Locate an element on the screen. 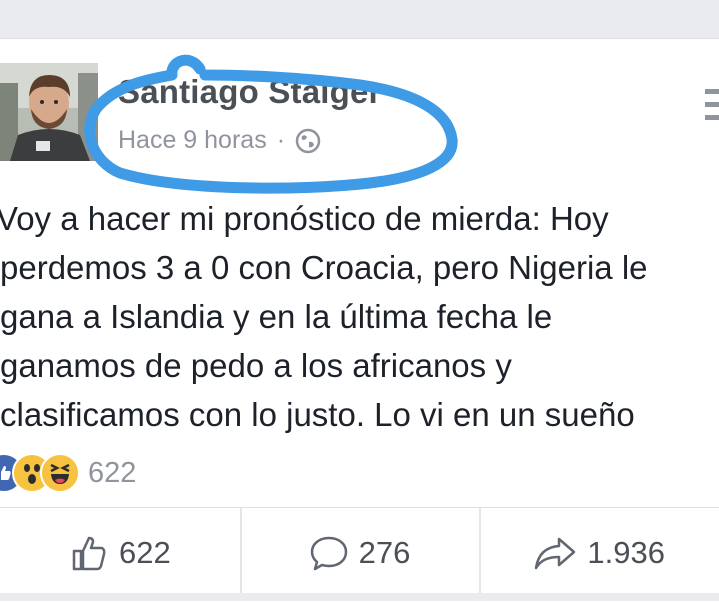 Image resolution: width=719 pixels, height=602 pixels. comment-button: 276 is located at coordinates (359, 553).